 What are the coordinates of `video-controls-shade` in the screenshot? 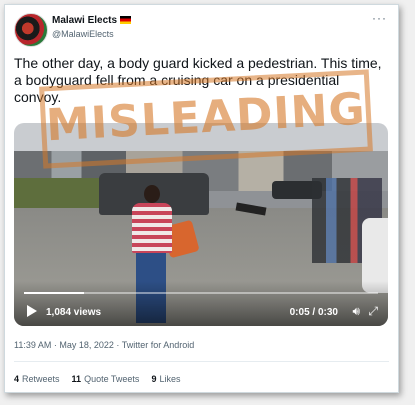 It's located at (201, 303).